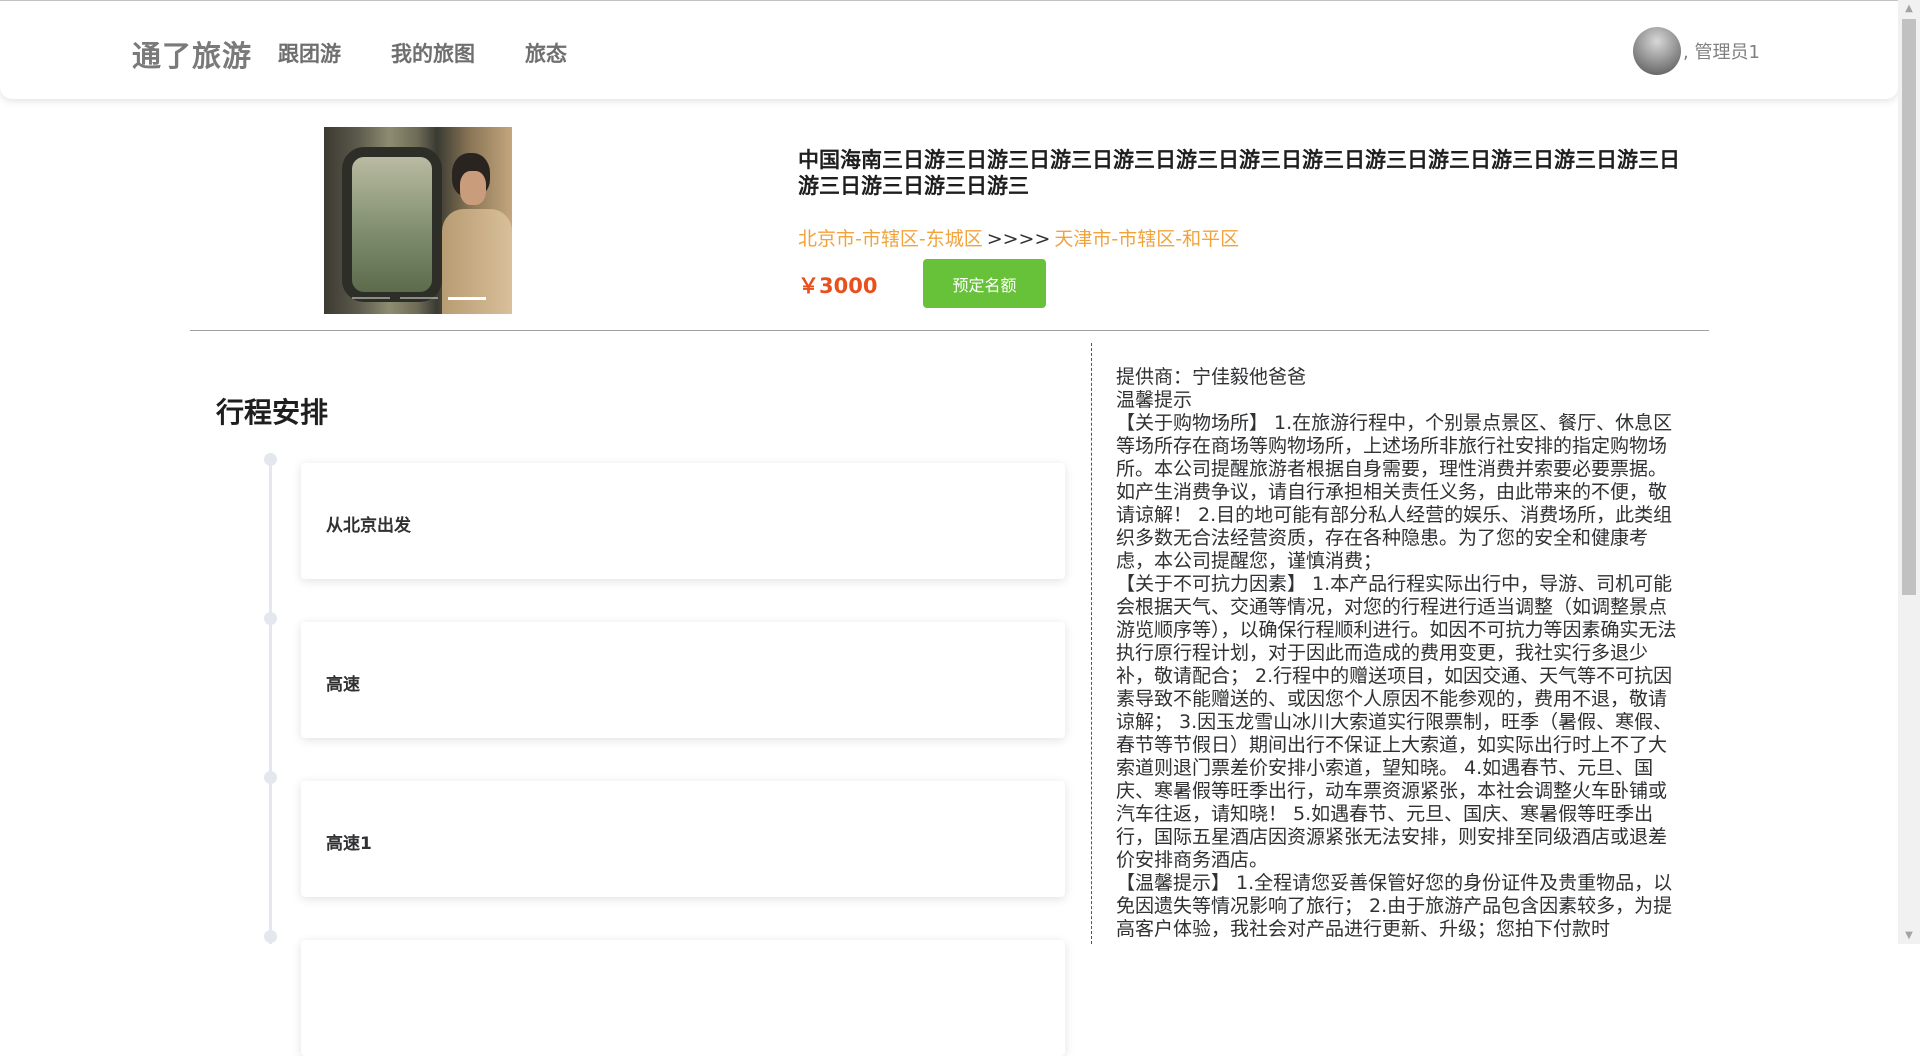 Image resolution: width=1920 pixels, height=1056 pixels. I want to click on column-divider, so click(1091, 643).